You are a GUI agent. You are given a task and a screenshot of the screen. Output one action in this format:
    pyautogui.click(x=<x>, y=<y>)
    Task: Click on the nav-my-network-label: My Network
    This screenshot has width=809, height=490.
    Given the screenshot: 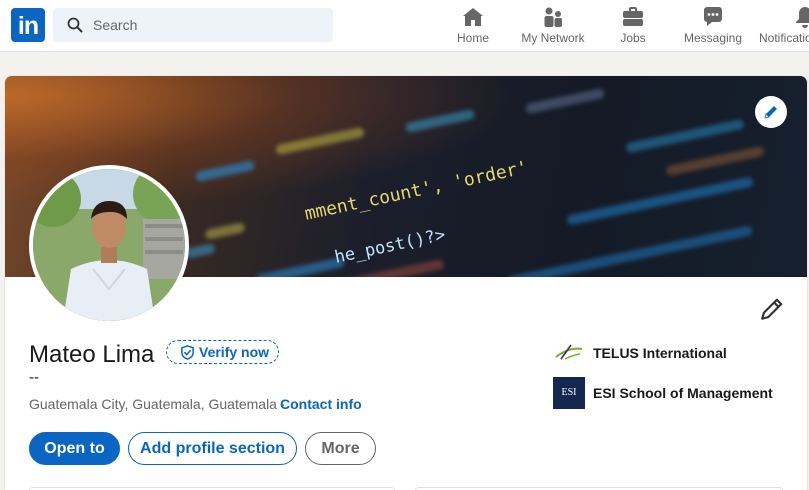 What is the action you would take?
    pyautogui.click(x=553, y=38)
    